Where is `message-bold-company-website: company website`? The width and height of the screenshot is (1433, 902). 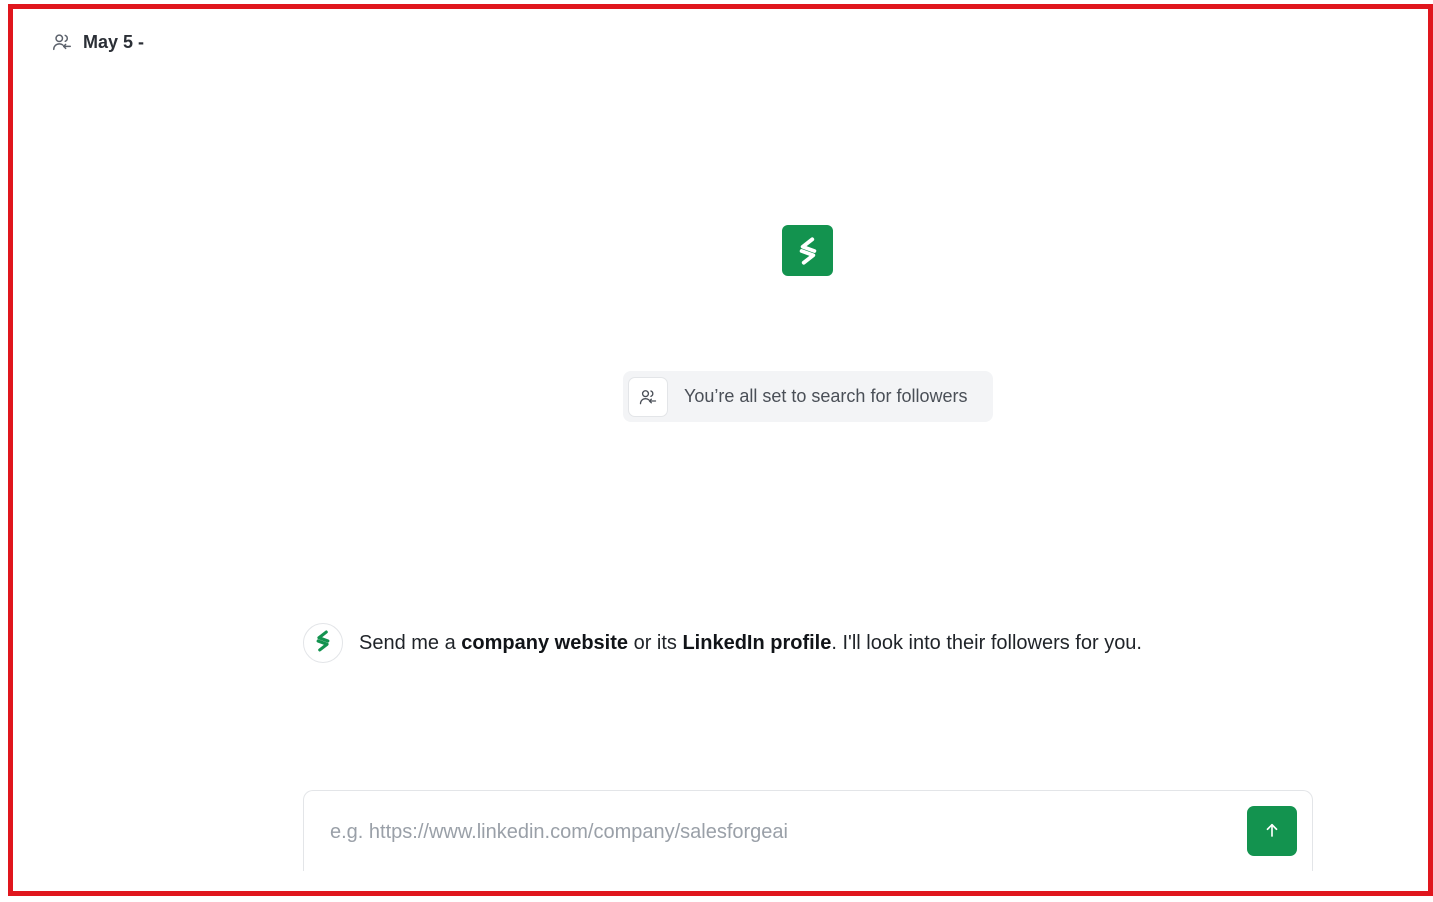
message-bold-company-website: company website is located at coordinates (545, 642).